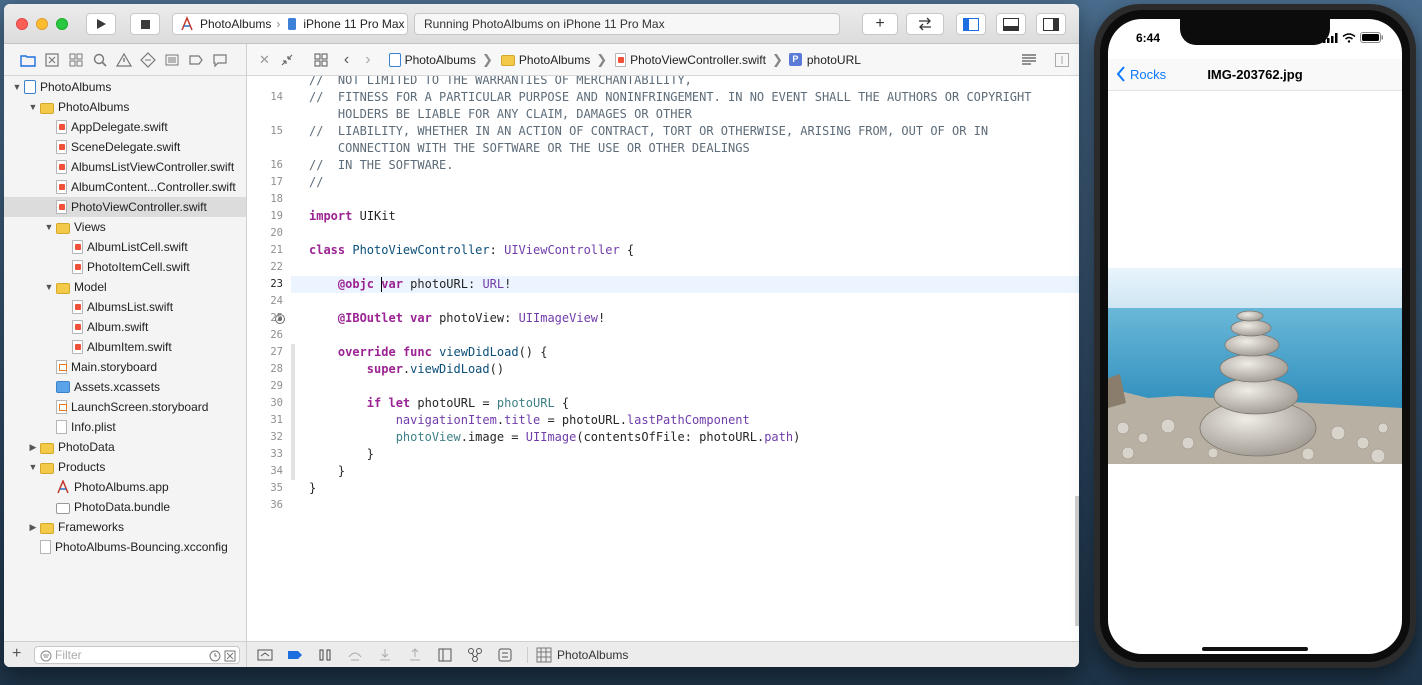 The image size is (1422, 685). What do you see at coordinates (125, 427) in the screenshot?
I see `navigator-item: Info.plist` at bounding box center [125, 427].